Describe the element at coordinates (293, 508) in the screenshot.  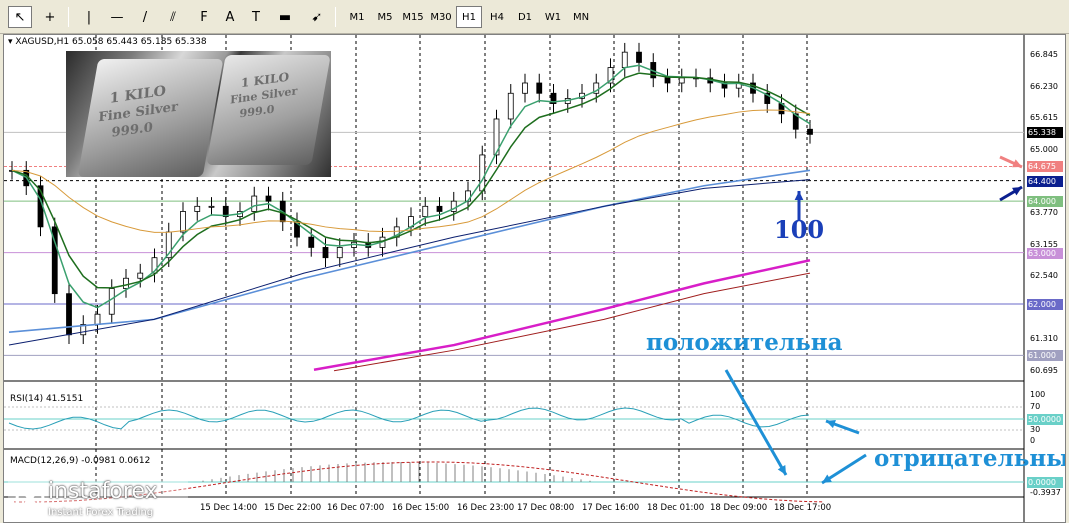
I see `time-tick: 15 Dec 22:00` at that location.